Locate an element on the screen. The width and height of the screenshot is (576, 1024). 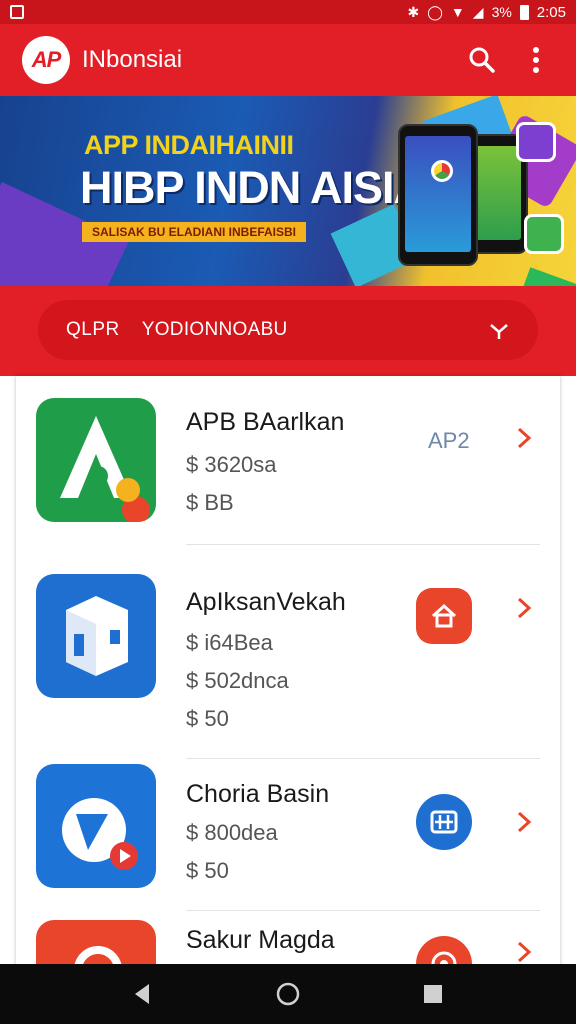
play-logo-icon is located at coordinates (100, 834).